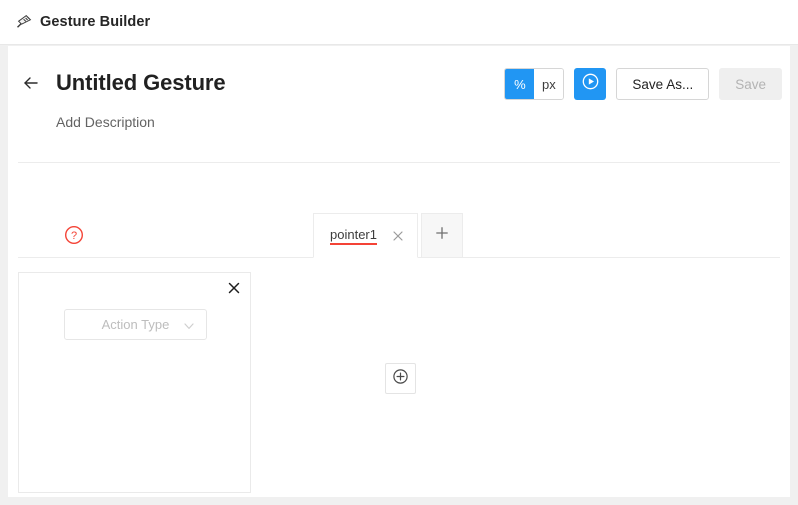 This screenshot has height=505, width=798. Describe the element at coordinates (31, 83) in the screenshot. I see `back-arrow-icon` at that location.